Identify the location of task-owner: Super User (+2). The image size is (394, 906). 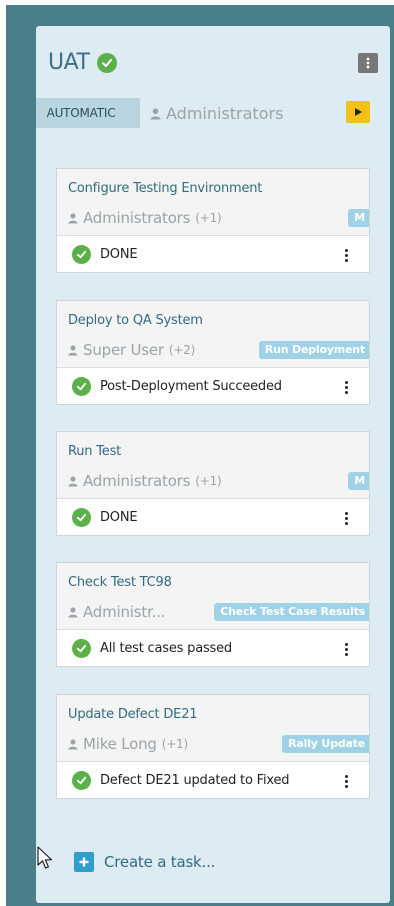
(131, 350).